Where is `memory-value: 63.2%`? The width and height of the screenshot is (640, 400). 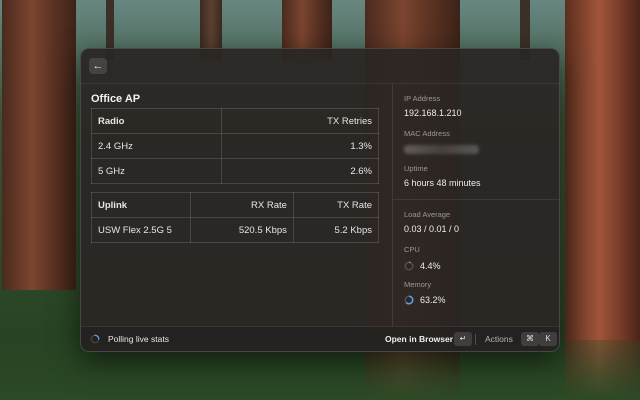
memory-value: 63.2% is located at coordinates (433, 300).